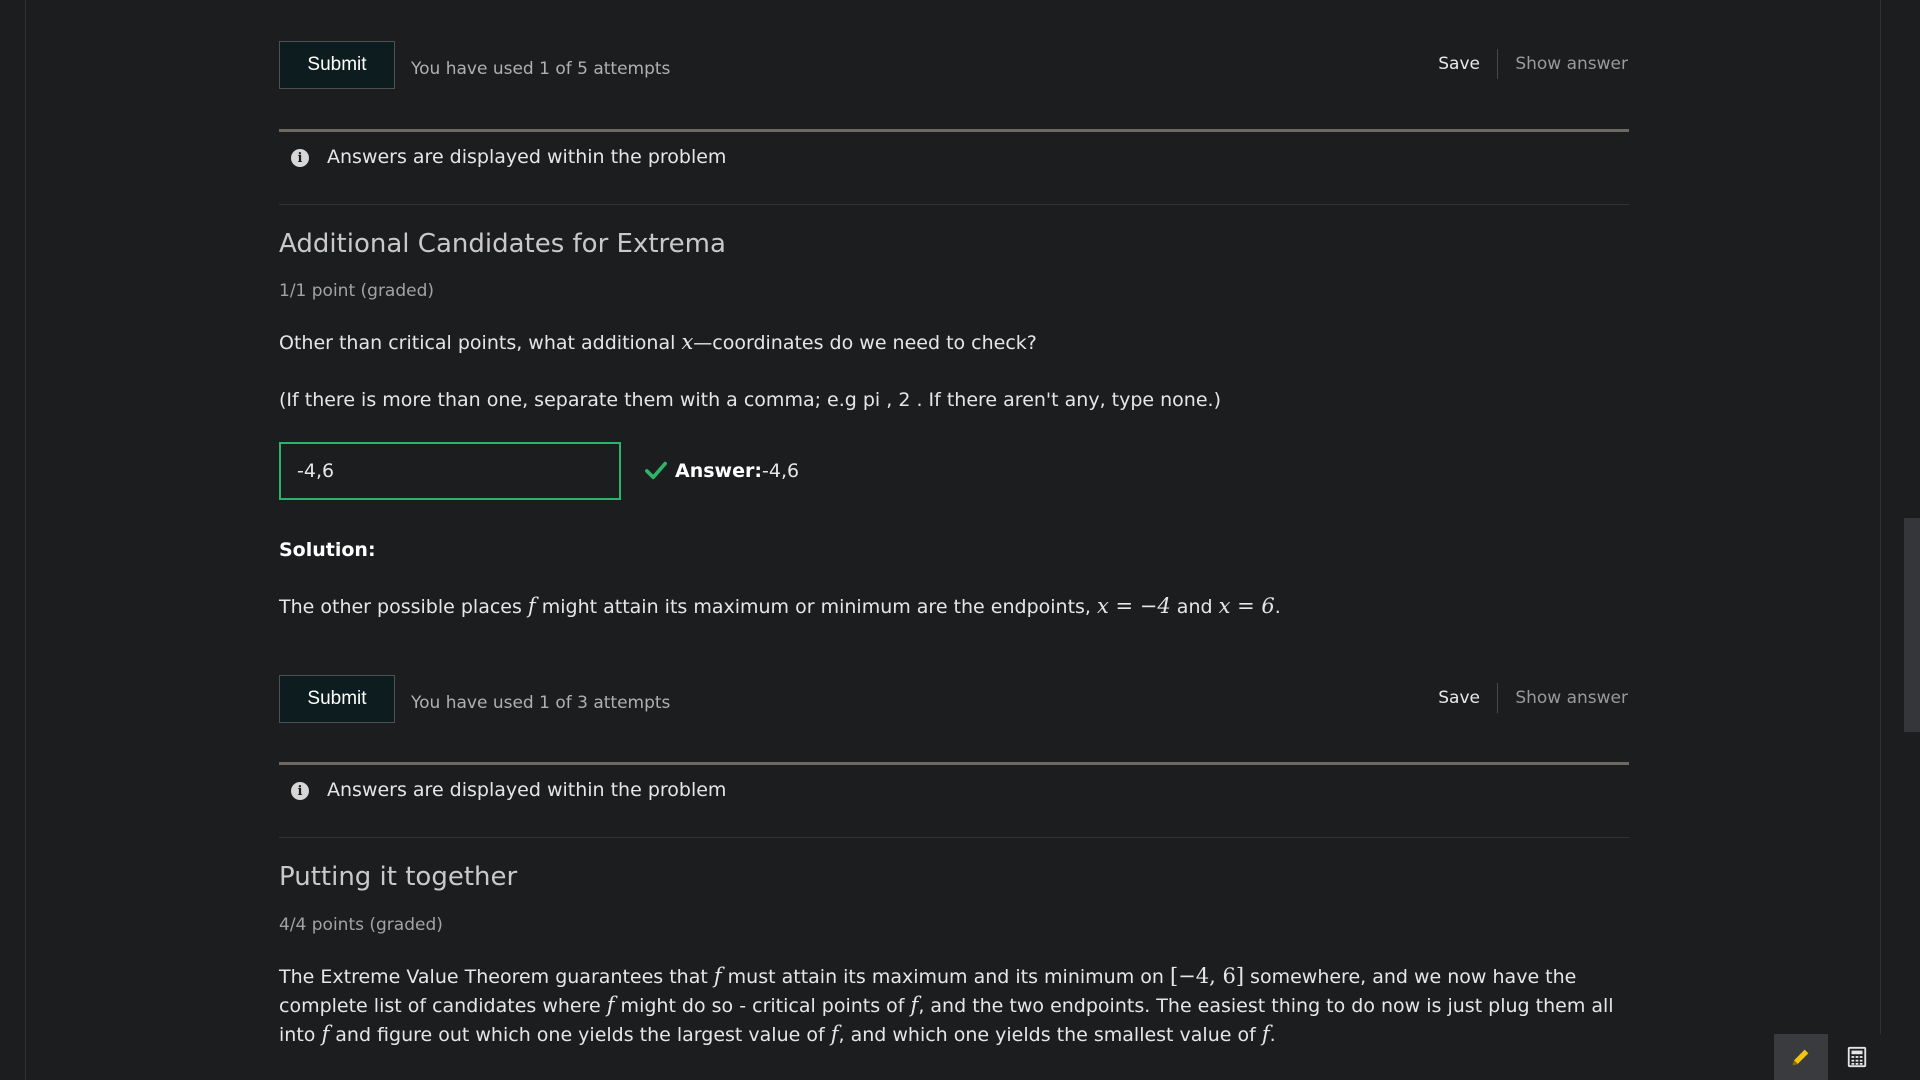  I want to click on text-fragment: into, so click(300, 1035).